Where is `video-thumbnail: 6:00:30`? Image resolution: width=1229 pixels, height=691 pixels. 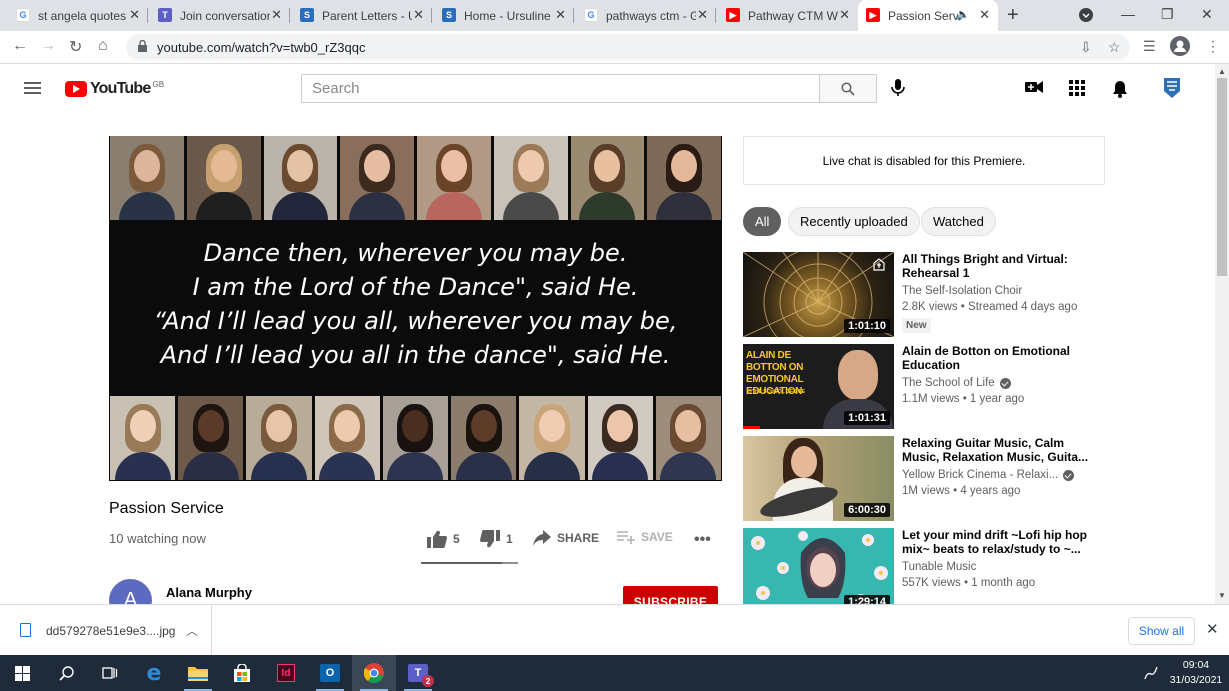
video-thumbnail: 6:00:30 is located at coordinates (818, 478).